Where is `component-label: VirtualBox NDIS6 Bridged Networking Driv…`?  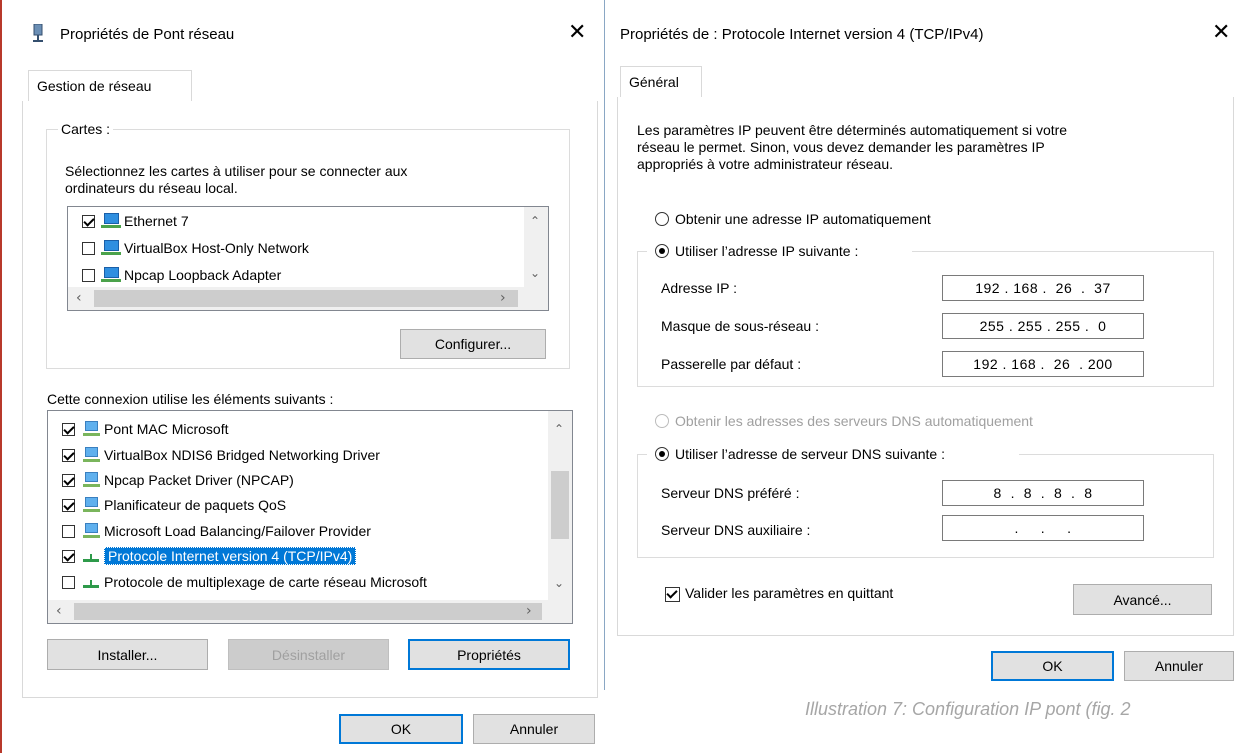
component-label: VirtualBox NDIS6 Bridged Networking Driv… is located at coordinates (242, 455).